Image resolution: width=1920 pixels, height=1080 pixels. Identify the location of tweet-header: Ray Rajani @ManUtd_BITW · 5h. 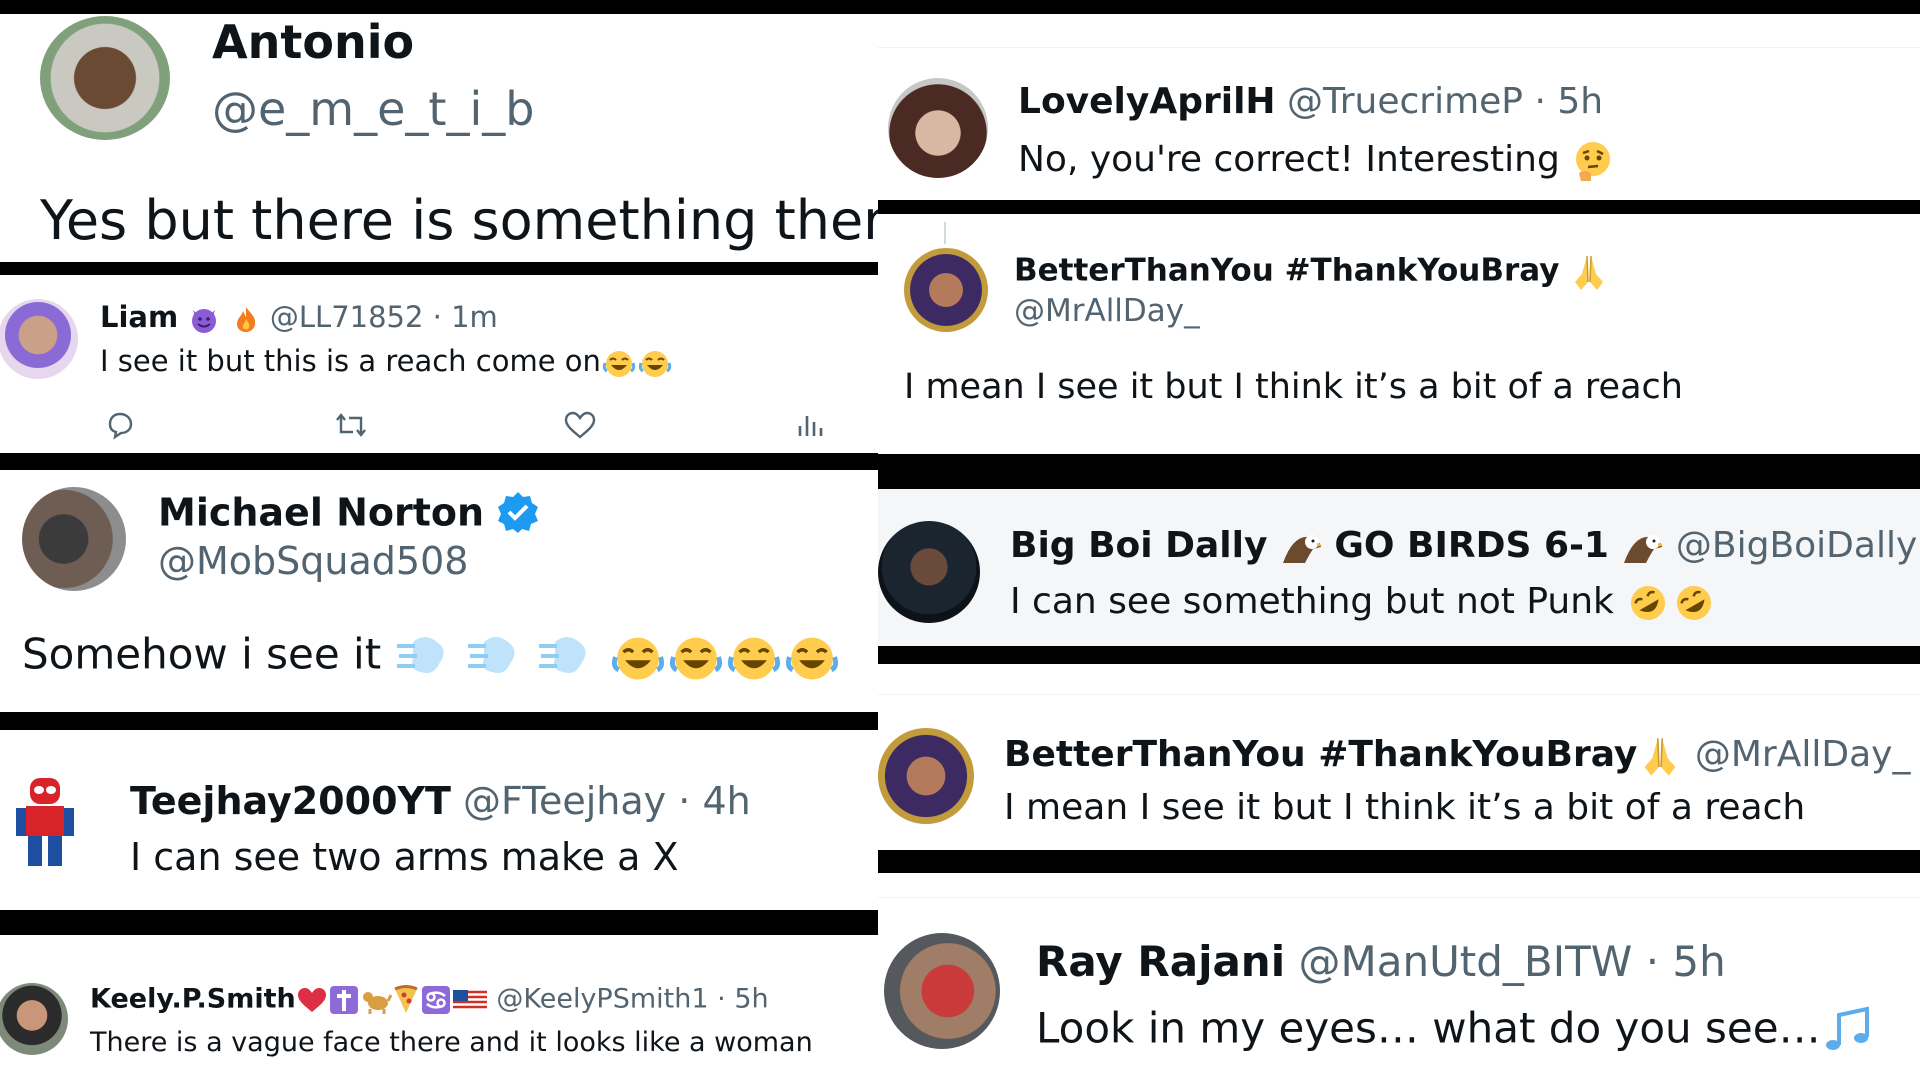
(1381, 962).